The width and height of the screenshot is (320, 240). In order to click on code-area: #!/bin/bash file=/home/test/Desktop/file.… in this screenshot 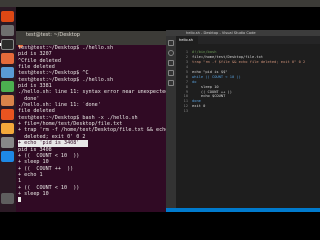, I will do `click(256, 82)`.